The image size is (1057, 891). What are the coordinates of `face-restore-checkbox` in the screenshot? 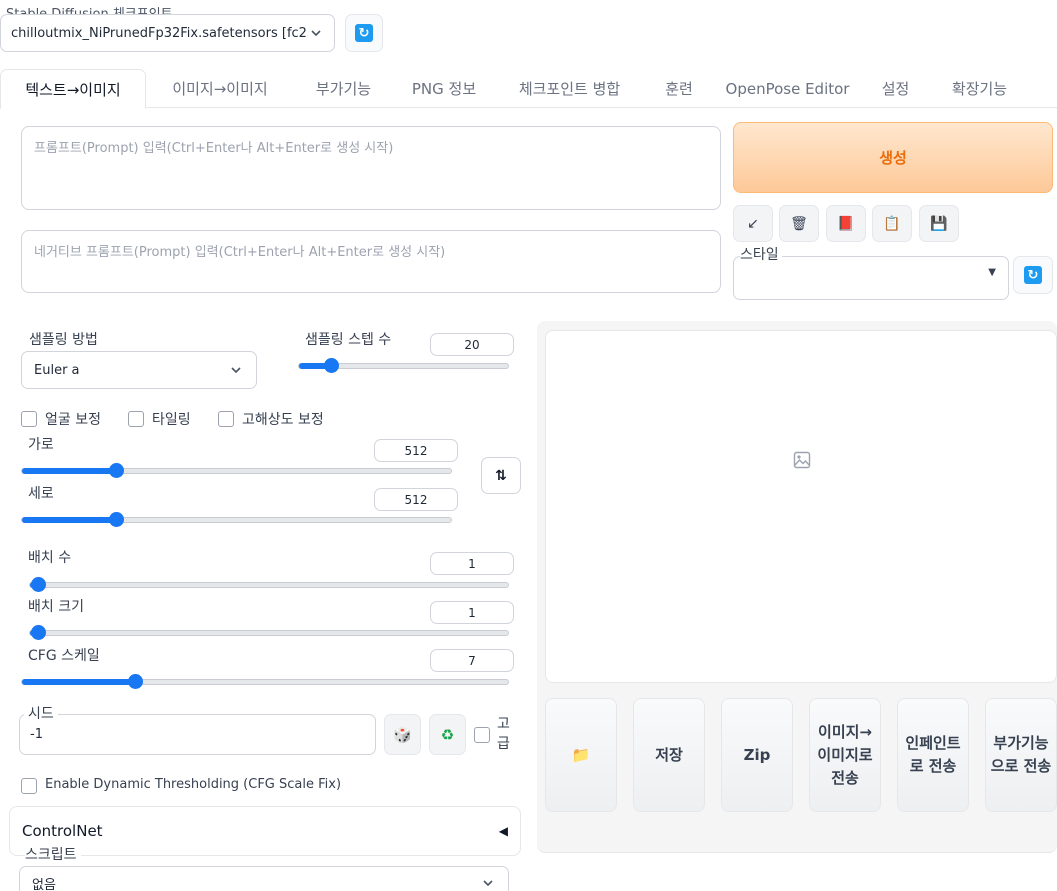 It's located at (29, 419).